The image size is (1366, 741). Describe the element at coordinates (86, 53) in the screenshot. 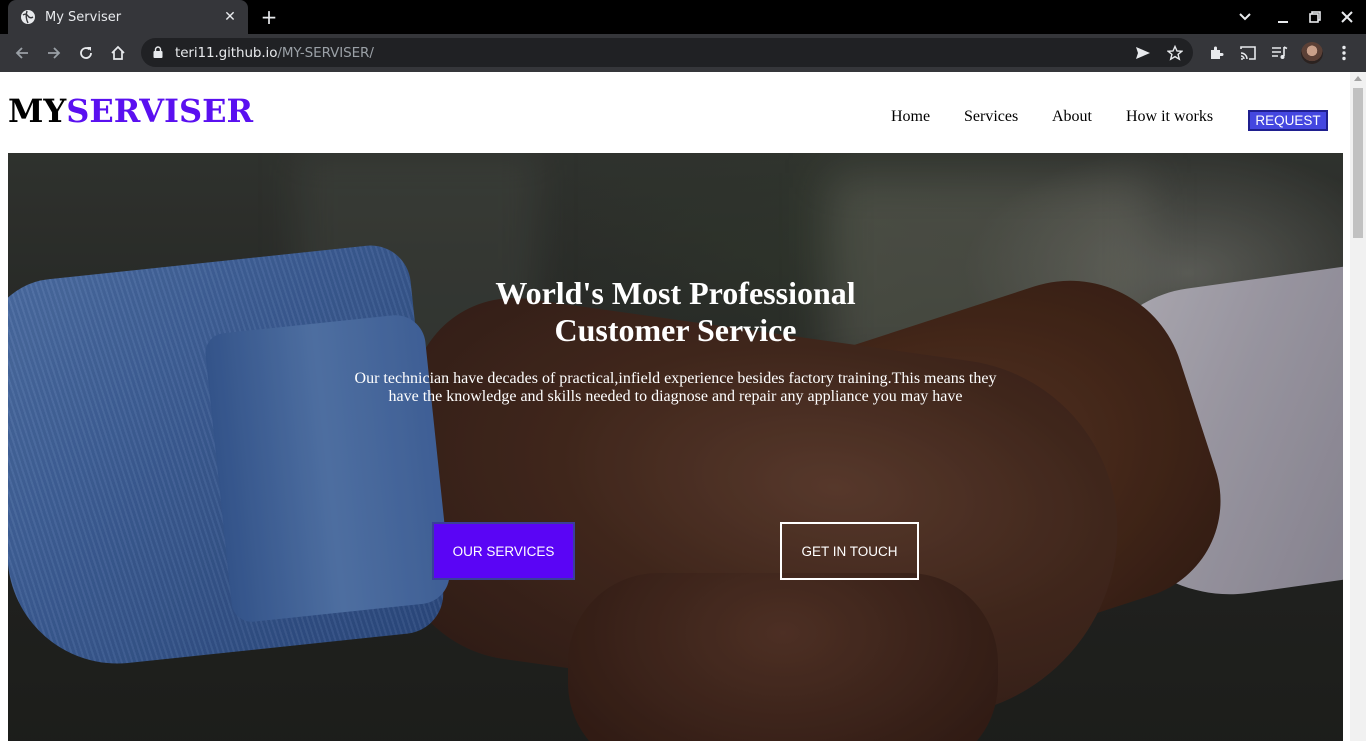

I see `reload-icon` at that location.